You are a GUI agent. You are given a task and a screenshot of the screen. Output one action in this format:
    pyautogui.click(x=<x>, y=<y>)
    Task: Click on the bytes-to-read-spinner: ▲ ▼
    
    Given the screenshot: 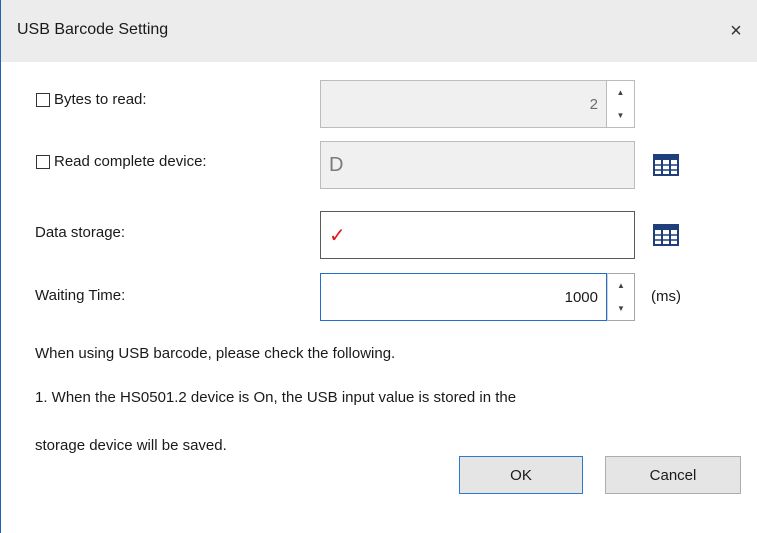 What is the action you would take?
    pyautogui.click(x=621, y=104)
    